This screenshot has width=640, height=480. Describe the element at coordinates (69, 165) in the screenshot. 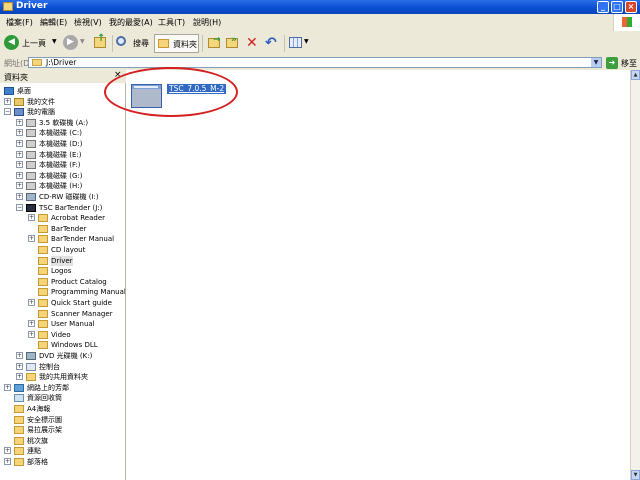

I see `tree-item: + 本機磁碟 (F:)` at that location.